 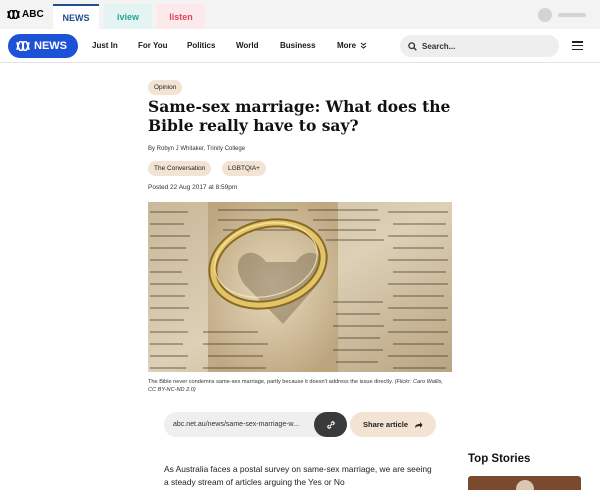 I want to click on search-icon, so click(x=412, y=46).